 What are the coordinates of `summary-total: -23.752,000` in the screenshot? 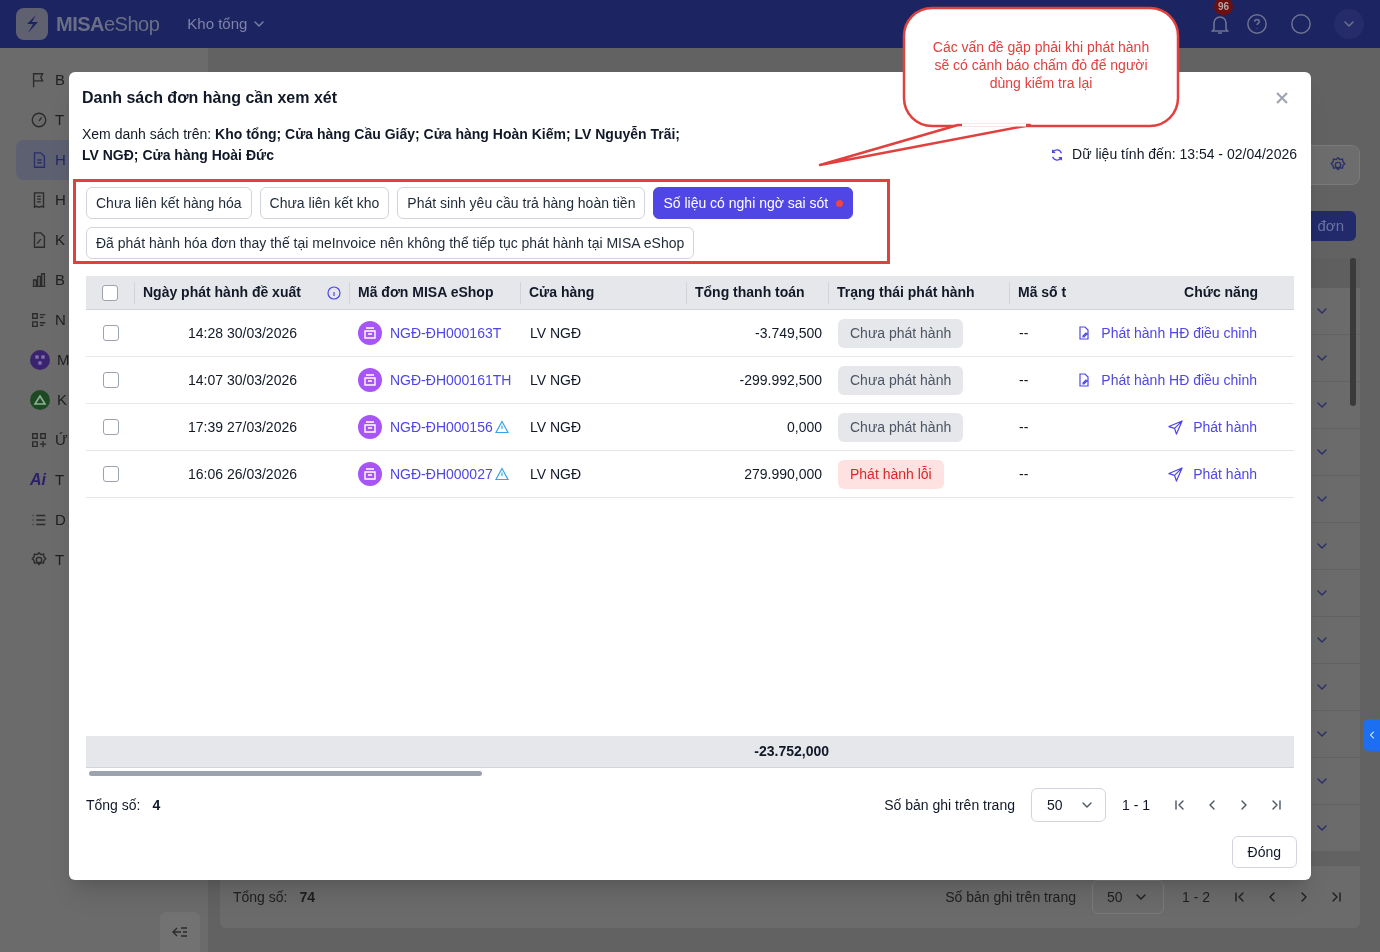 It's located at (791, 751).